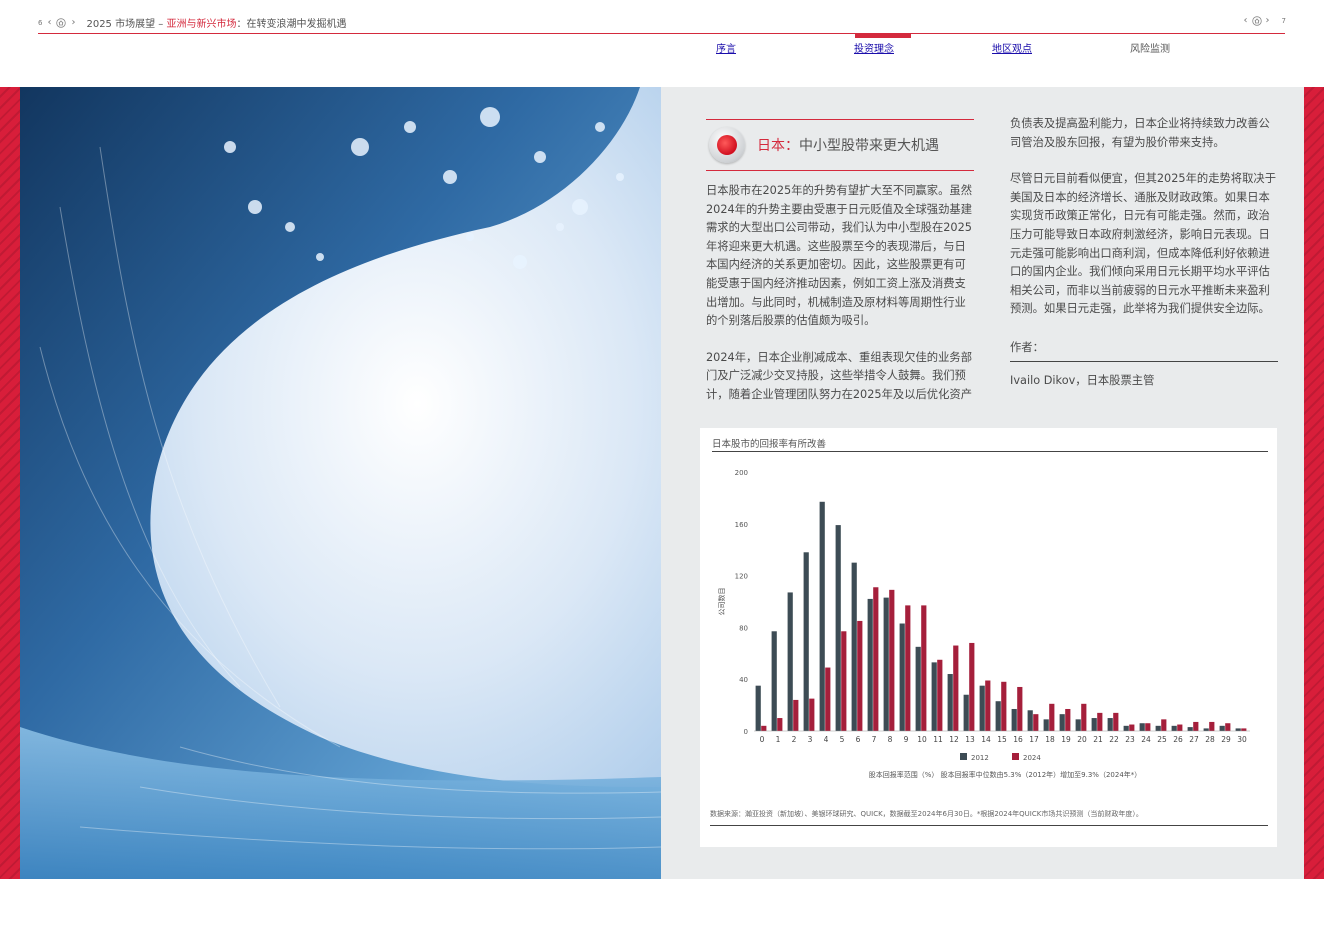  I want to click on x-tick-label: 5, so click(842, 739).